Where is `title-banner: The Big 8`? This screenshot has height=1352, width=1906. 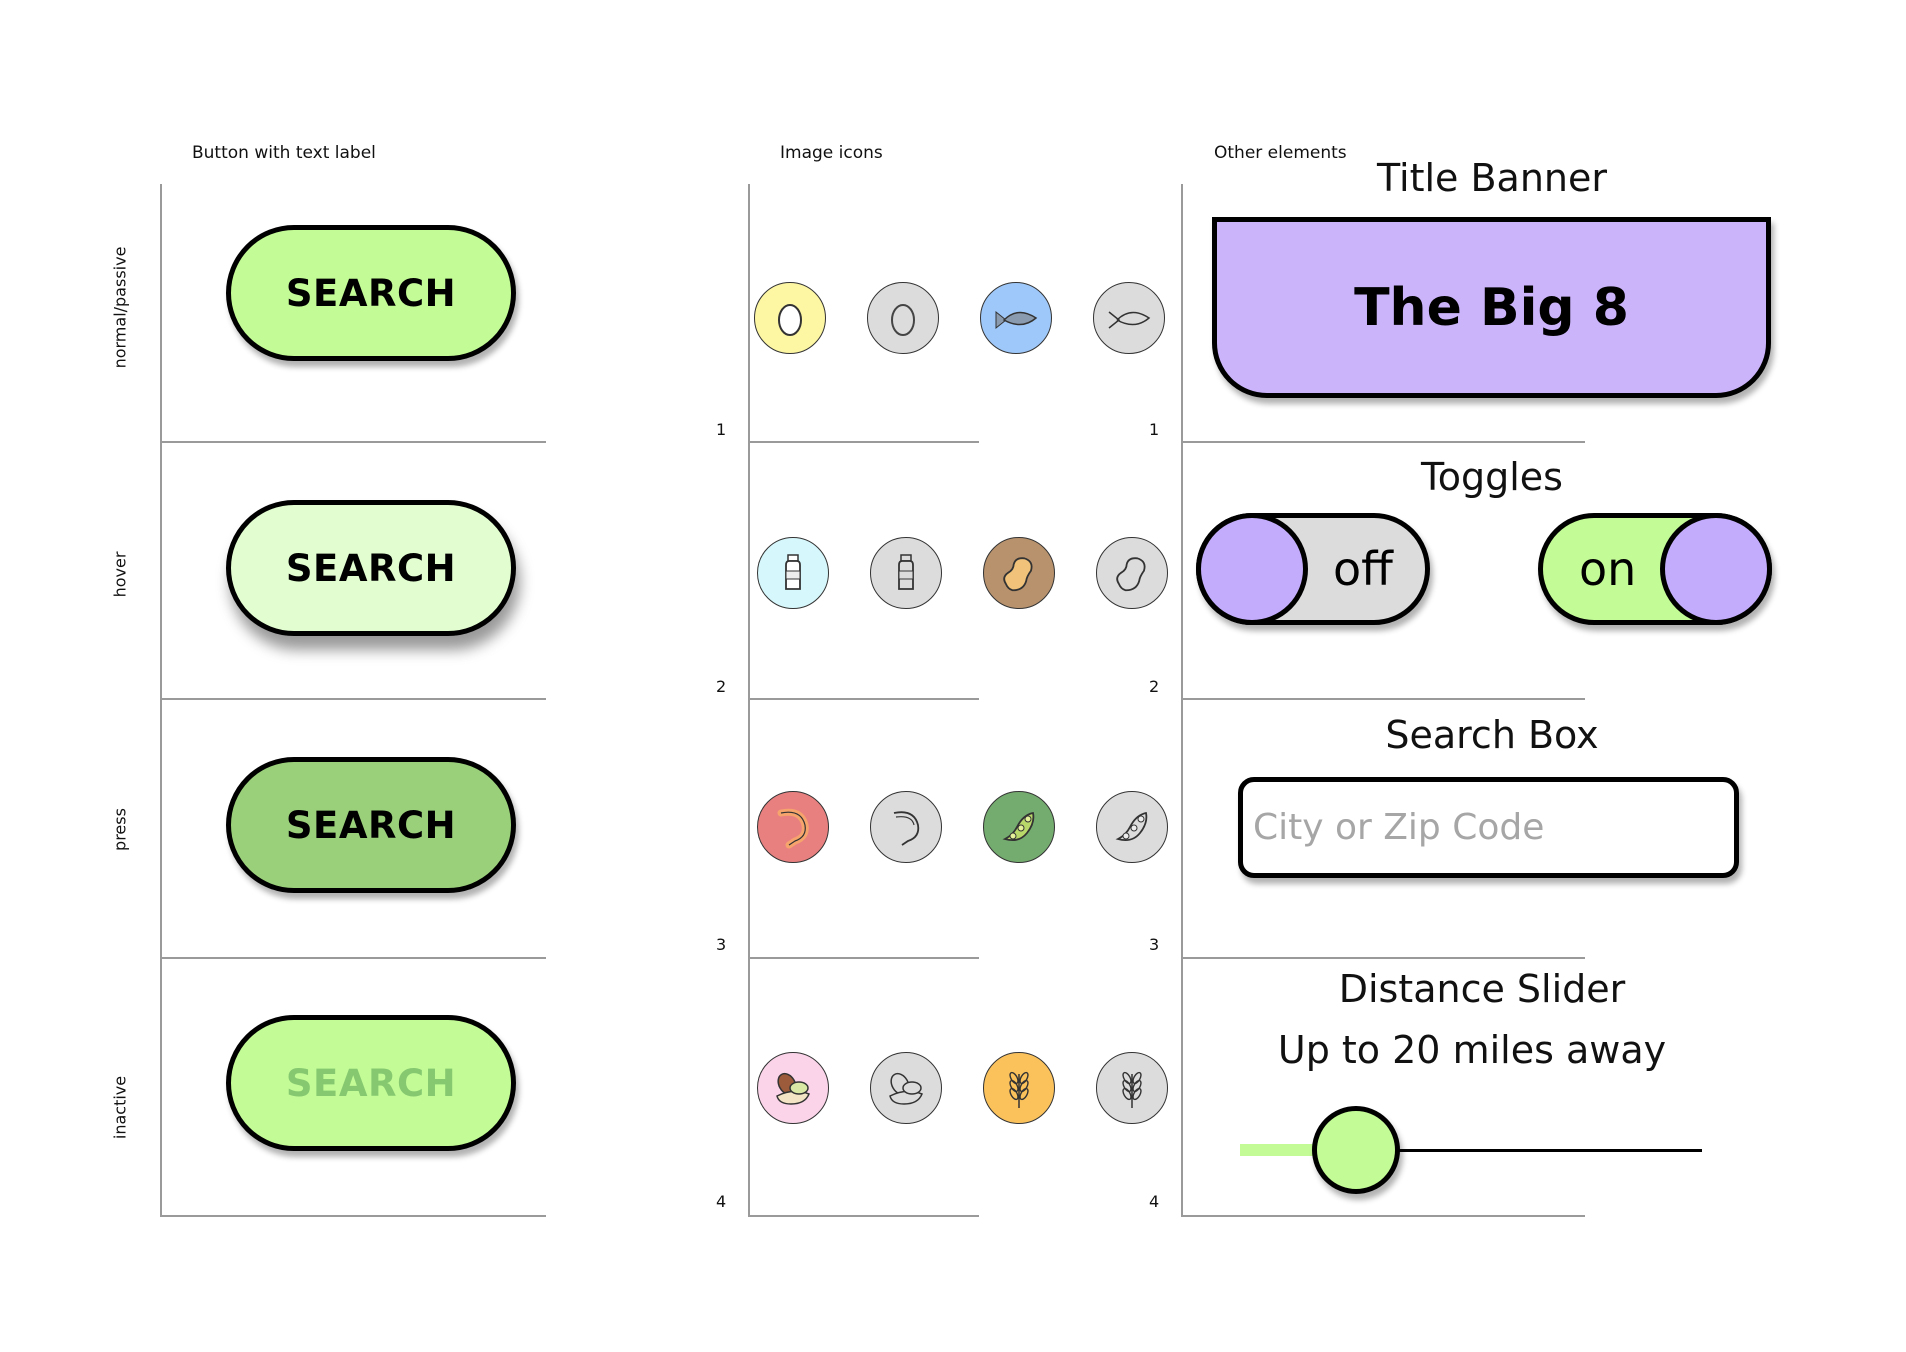
title-banner: The Big 8 is located at coordinates (1491, 307).